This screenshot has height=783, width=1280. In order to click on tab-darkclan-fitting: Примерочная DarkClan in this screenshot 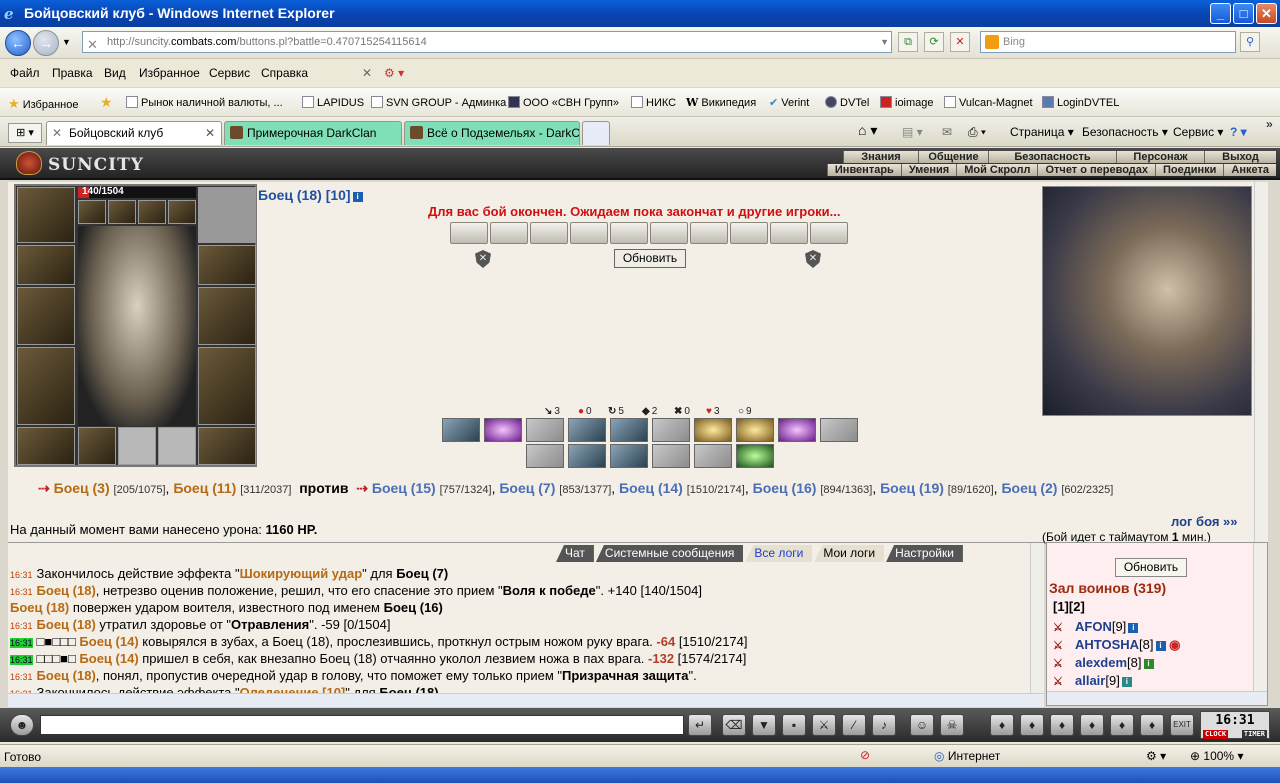, I will do `click(313, 133)`.